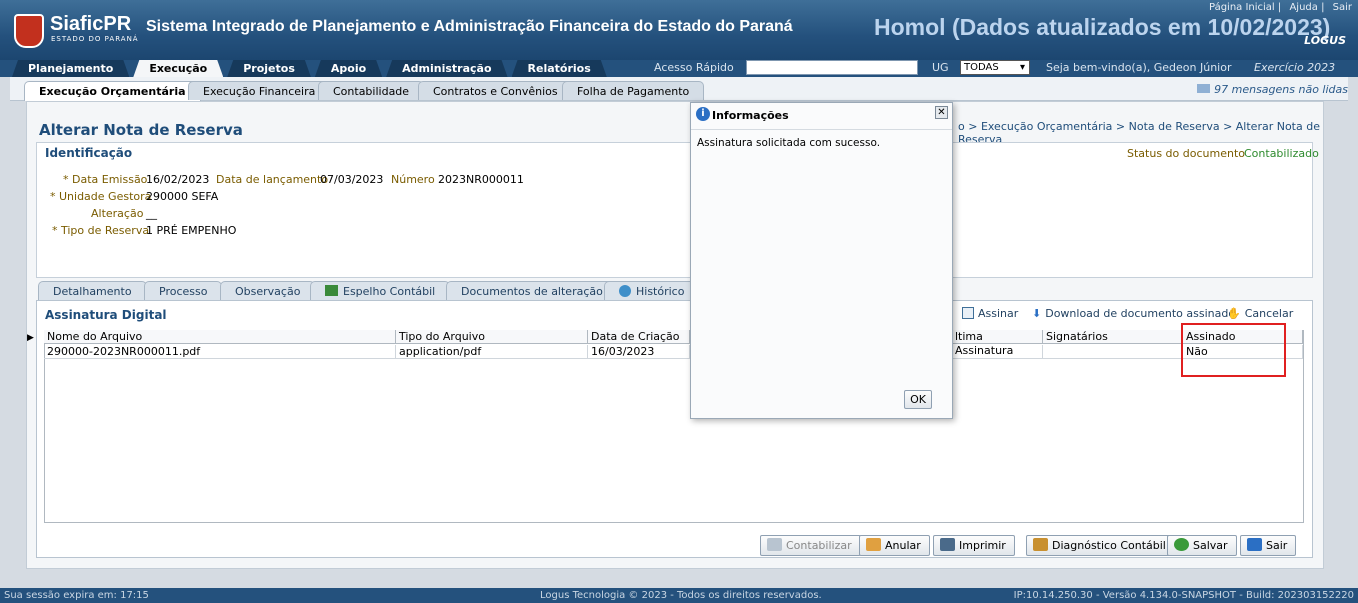  Describe the element at coordinates (389, 291) in the screenshot. I see `tab-espelho-contabil-label: Espelho Contábil` at that location.